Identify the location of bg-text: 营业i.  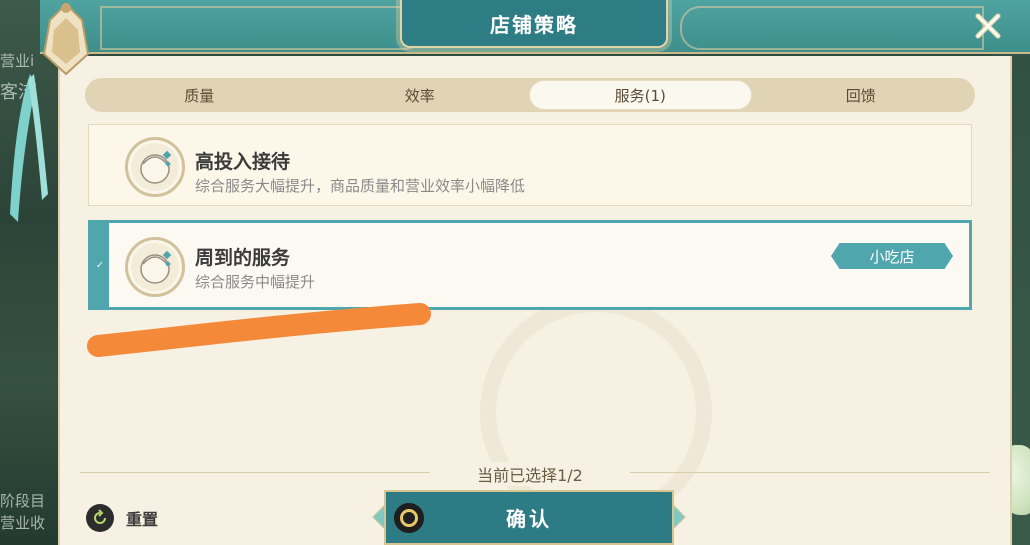
(17, 61).